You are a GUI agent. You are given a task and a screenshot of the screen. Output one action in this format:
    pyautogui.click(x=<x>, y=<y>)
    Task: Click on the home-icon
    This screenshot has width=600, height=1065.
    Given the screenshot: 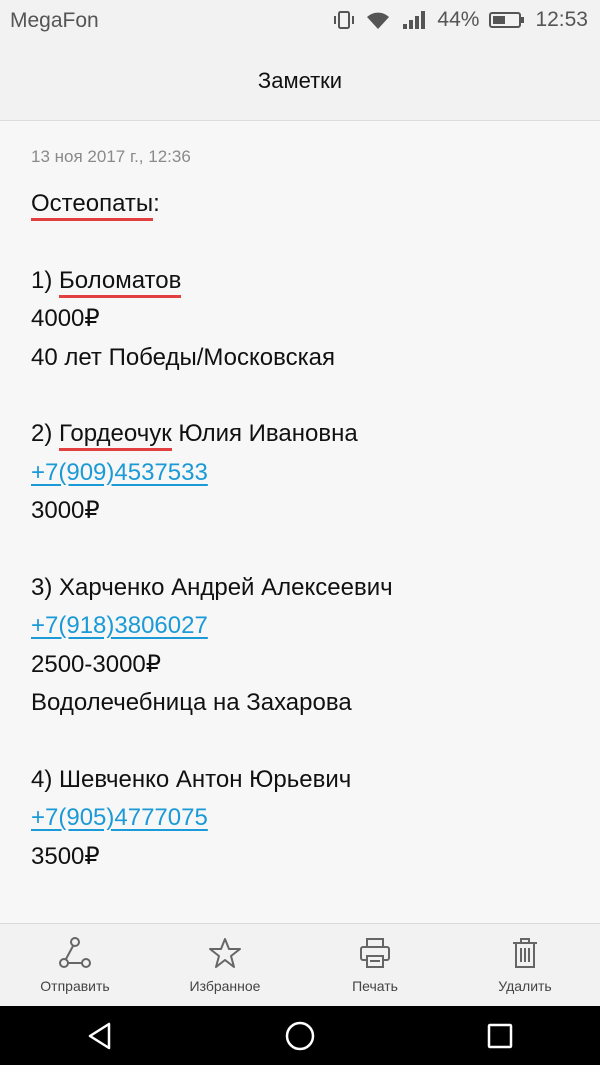 What is the action you would take?
    pyautogui.click(x=300, y=1035)
    